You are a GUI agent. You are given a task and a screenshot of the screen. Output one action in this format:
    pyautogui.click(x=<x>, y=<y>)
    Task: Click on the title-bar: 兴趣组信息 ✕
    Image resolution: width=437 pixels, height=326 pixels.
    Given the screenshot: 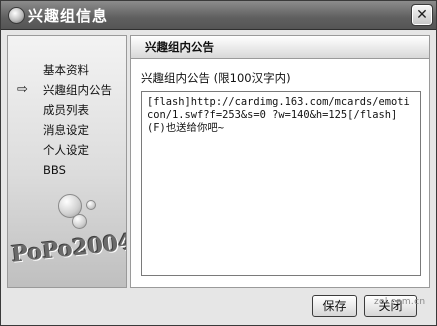 What is the action you would take?
    pyautogui.click(x=218, y=15)
    